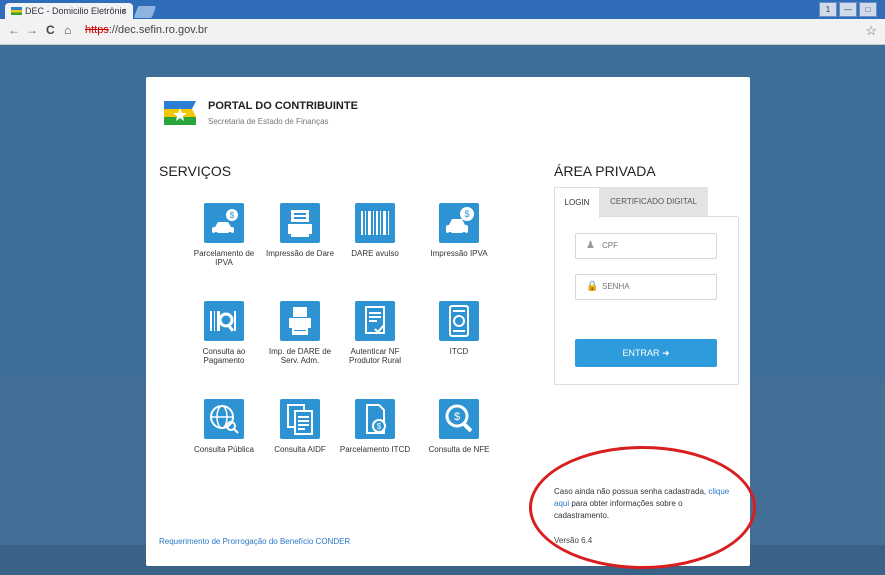 The width and height of the screenshot is (885, 575). Describe the element at coordinates (459, 321) in the screenshot. I see `document-icon` at that location.